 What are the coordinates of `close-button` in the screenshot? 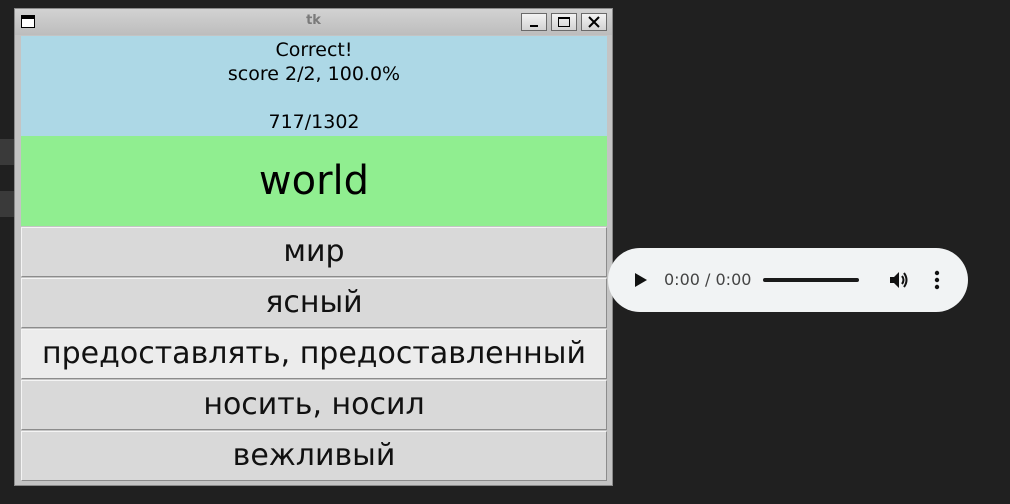 It's located at (594, 22).